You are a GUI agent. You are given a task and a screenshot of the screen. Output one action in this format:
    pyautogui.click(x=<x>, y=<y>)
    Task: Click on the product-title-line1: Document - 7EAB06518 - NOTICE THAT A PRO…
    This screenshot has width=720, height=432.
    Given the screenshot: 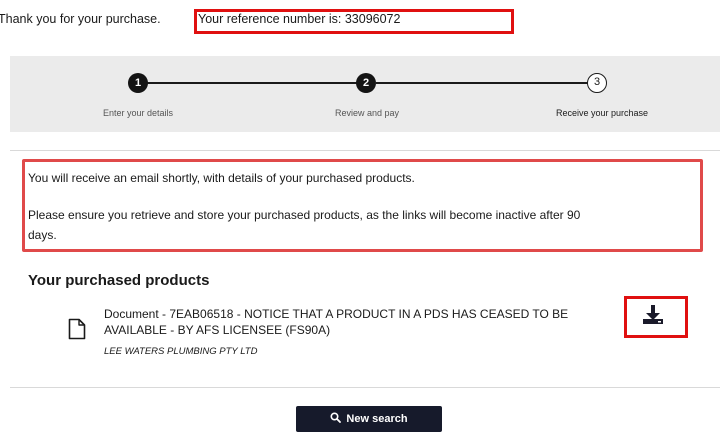 What is the action you would take?
    pyautogui.click(x=336, y=314)
    